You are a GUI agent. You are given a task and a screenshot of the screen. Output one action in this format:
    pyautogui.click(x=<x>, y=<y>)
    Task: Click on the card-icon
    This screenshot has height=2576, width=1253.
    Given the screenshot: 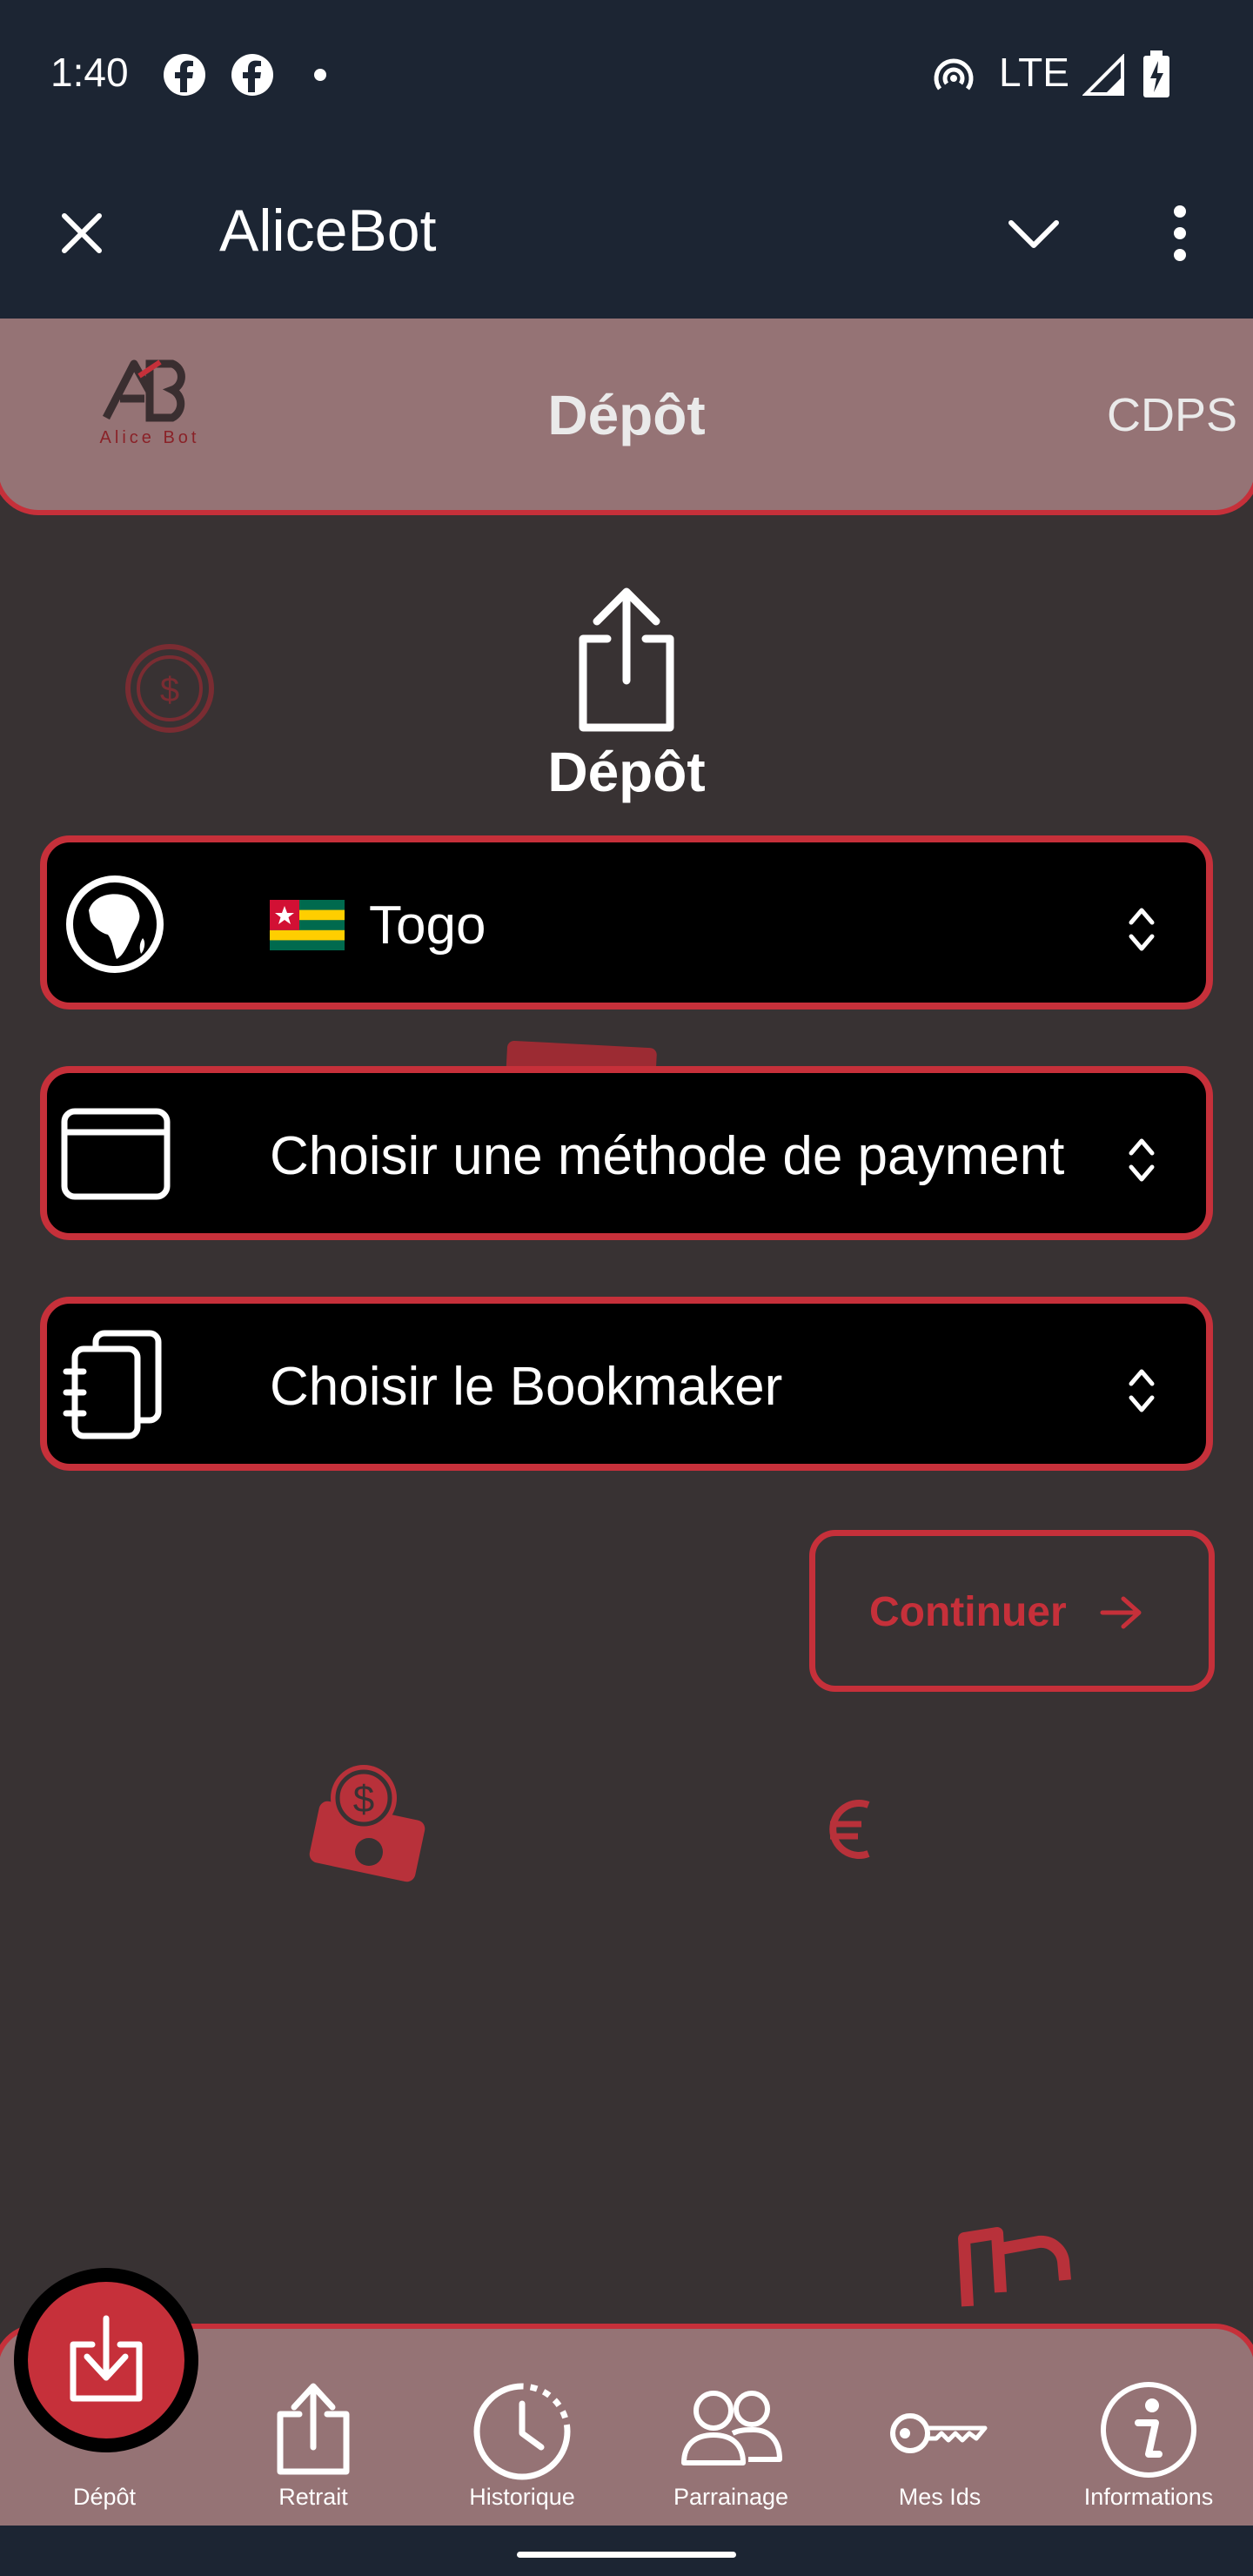 What is the action you would take?
    pyautogui.click(x=116, y=1154)
    